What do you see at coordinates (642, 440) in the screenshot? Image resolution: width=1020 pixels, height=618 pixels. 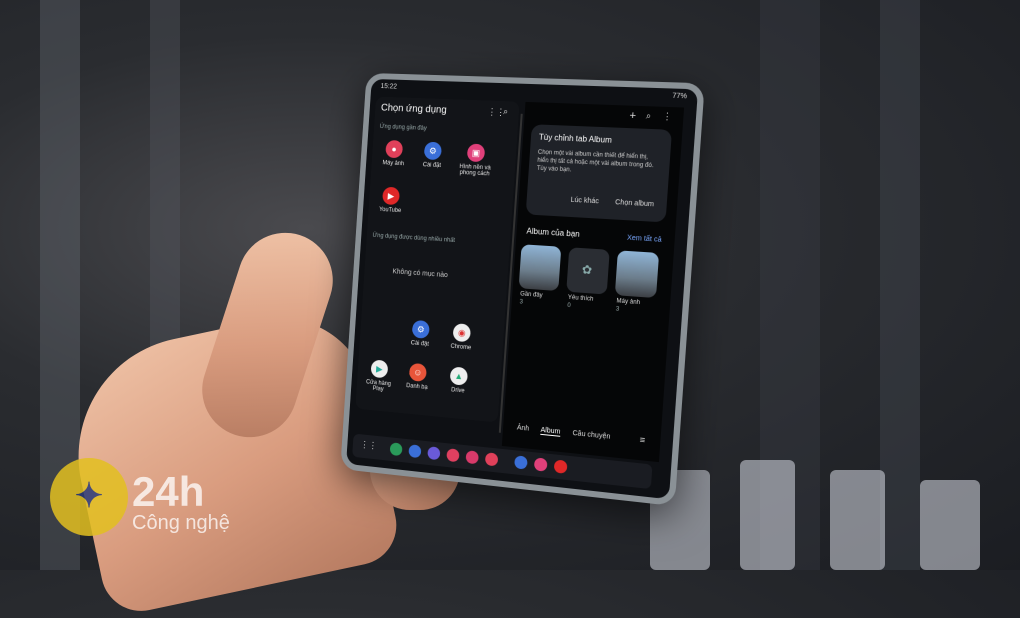 I see `menu-icon: ≡` at bounding box center [642, 440].